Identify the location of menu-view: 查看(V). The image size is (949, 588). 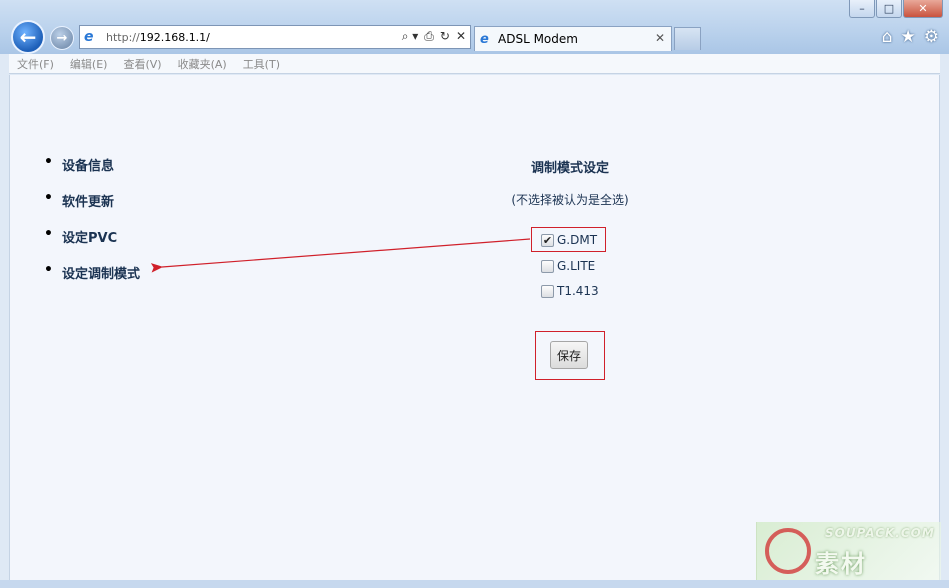
(142, 64).